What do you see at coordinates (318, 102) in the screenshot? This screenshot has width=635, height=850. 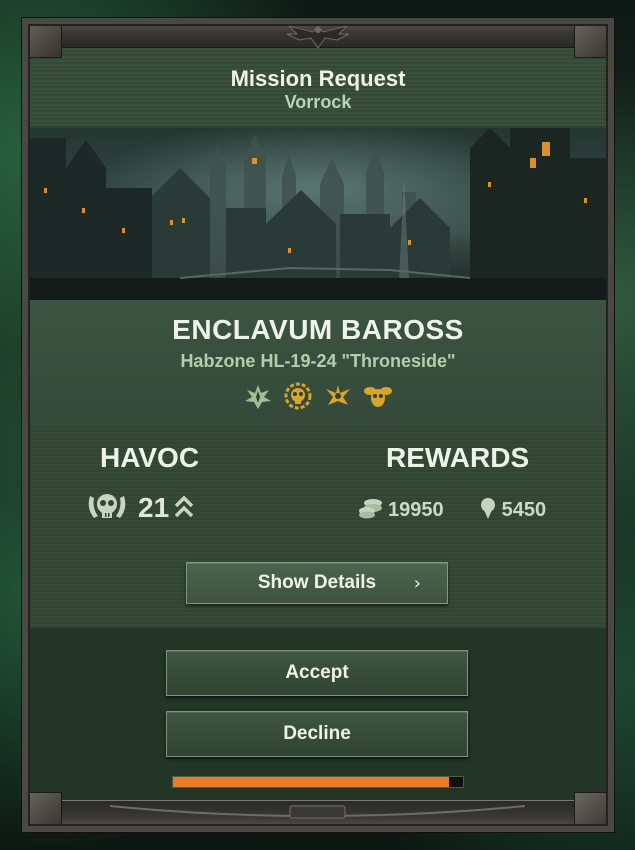 I see `dialog-subtitle: Vorrock` at bounding box center [318, 102].